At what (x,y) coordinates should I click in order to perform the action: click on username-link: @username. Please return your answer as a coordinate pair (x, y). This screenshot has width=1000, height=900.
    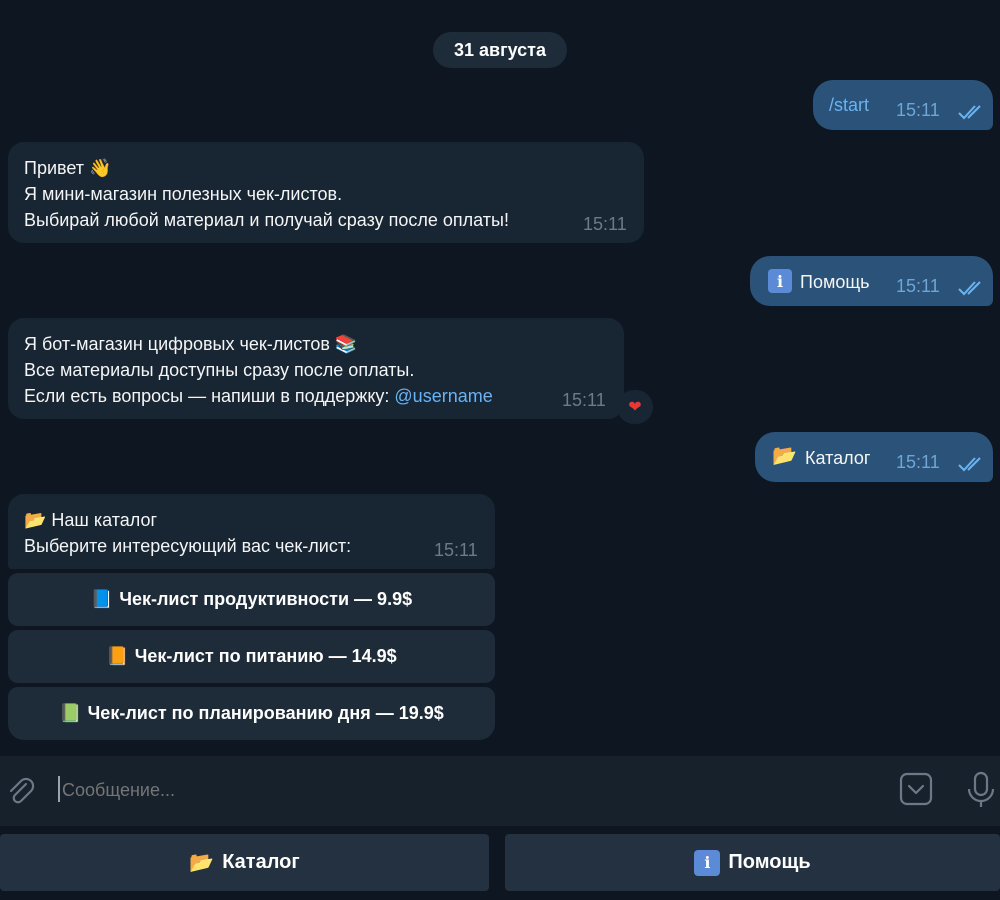
    Looking at the image, I should click on (443, 396).